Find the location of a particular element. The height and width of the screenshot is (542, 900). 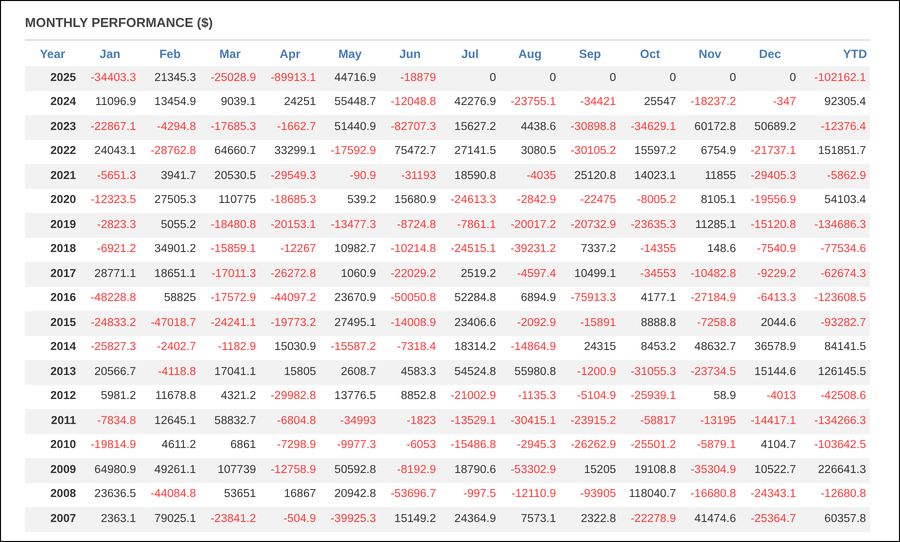

table-cell: -25028.9 is located at coordinates (230, 78).